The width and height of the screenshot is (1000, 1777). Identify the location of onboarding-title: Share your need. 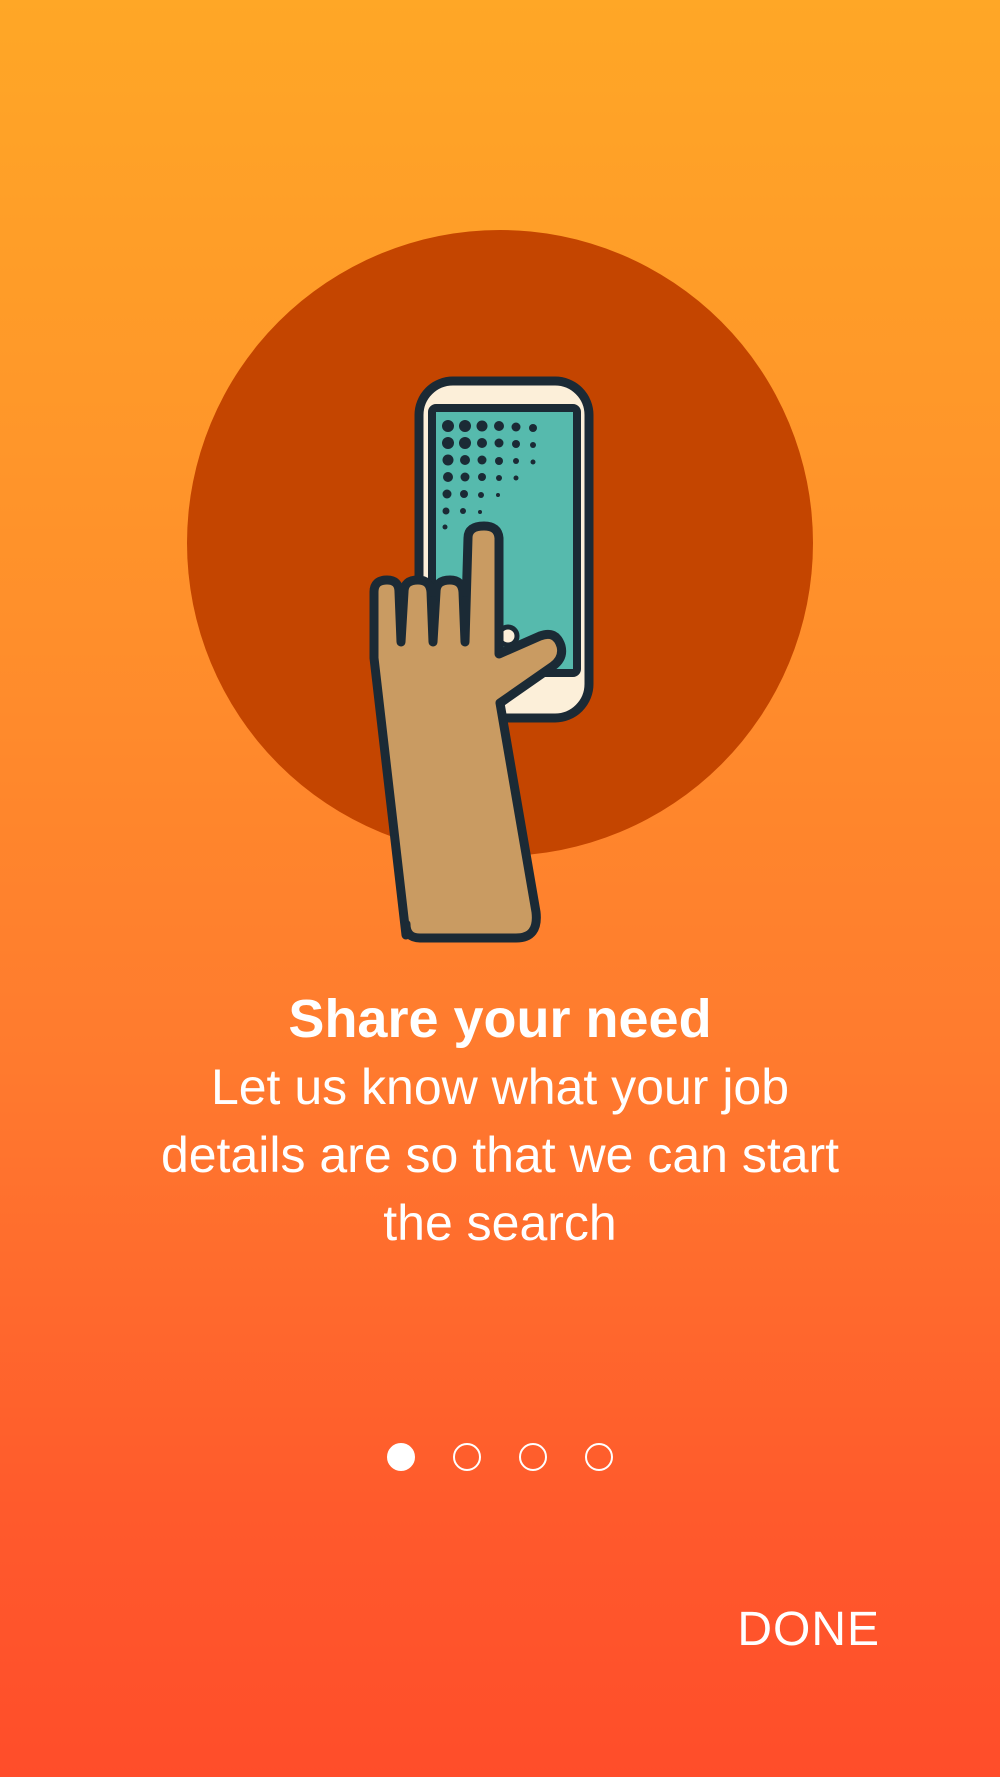
(500, 1019).